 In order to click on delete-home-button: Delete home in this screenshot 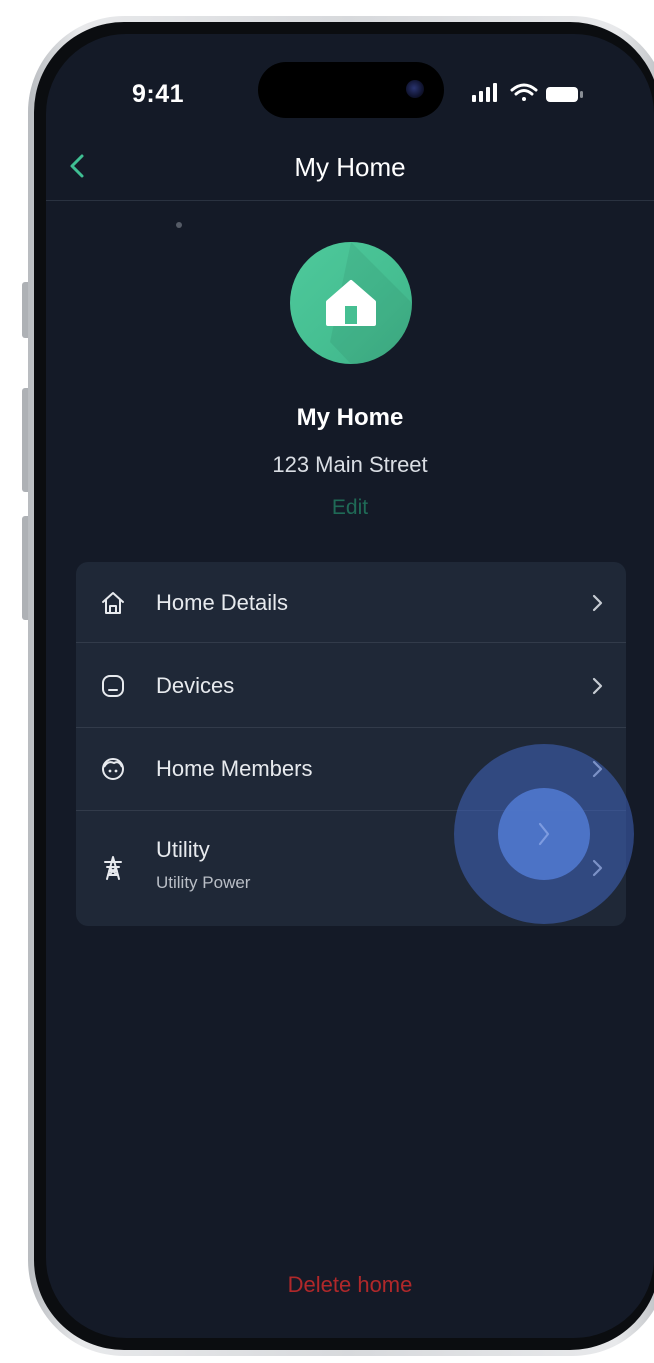, I will do `click(350, 1285)`.